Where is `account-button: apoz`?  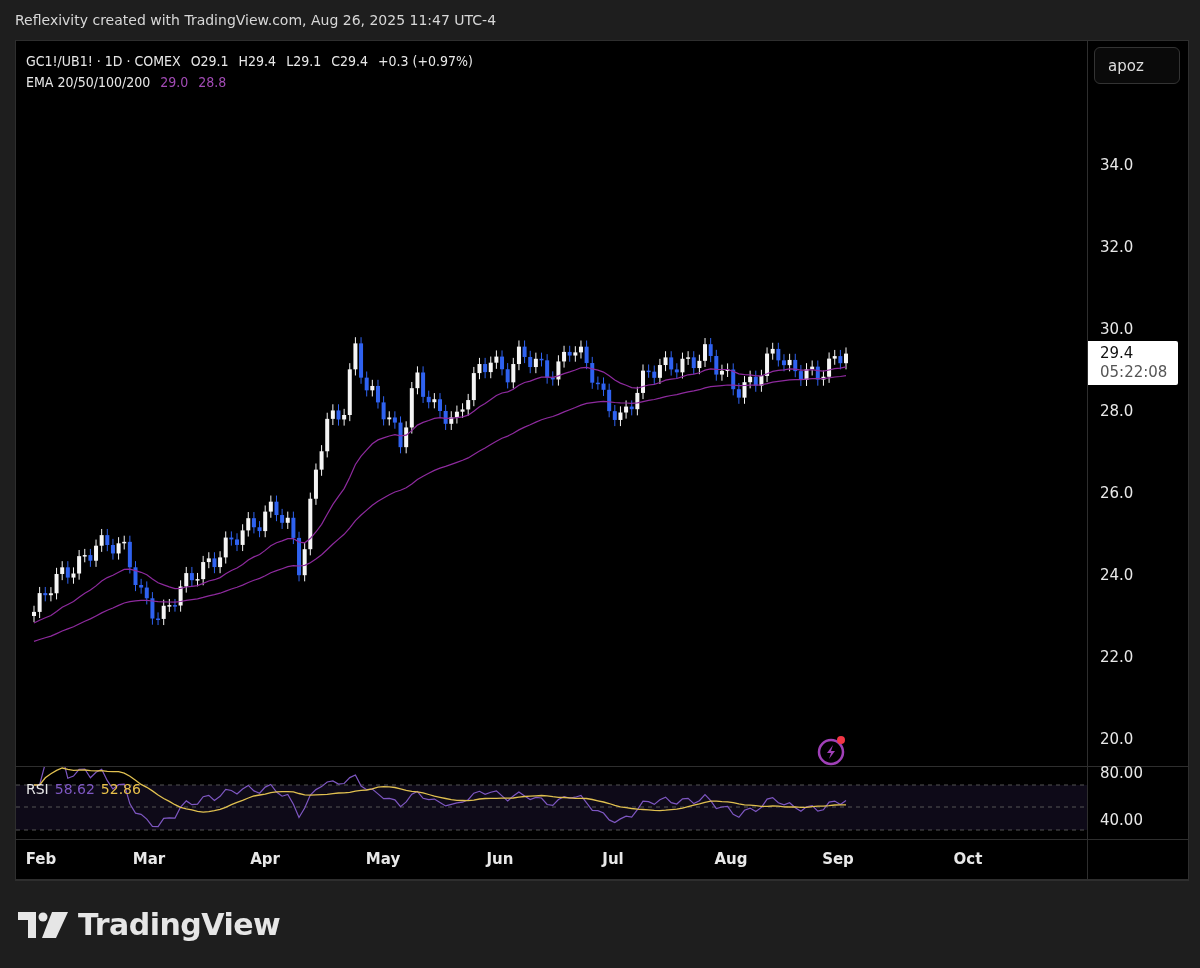
account-button: apoz is located at coordinates (1137, 65).